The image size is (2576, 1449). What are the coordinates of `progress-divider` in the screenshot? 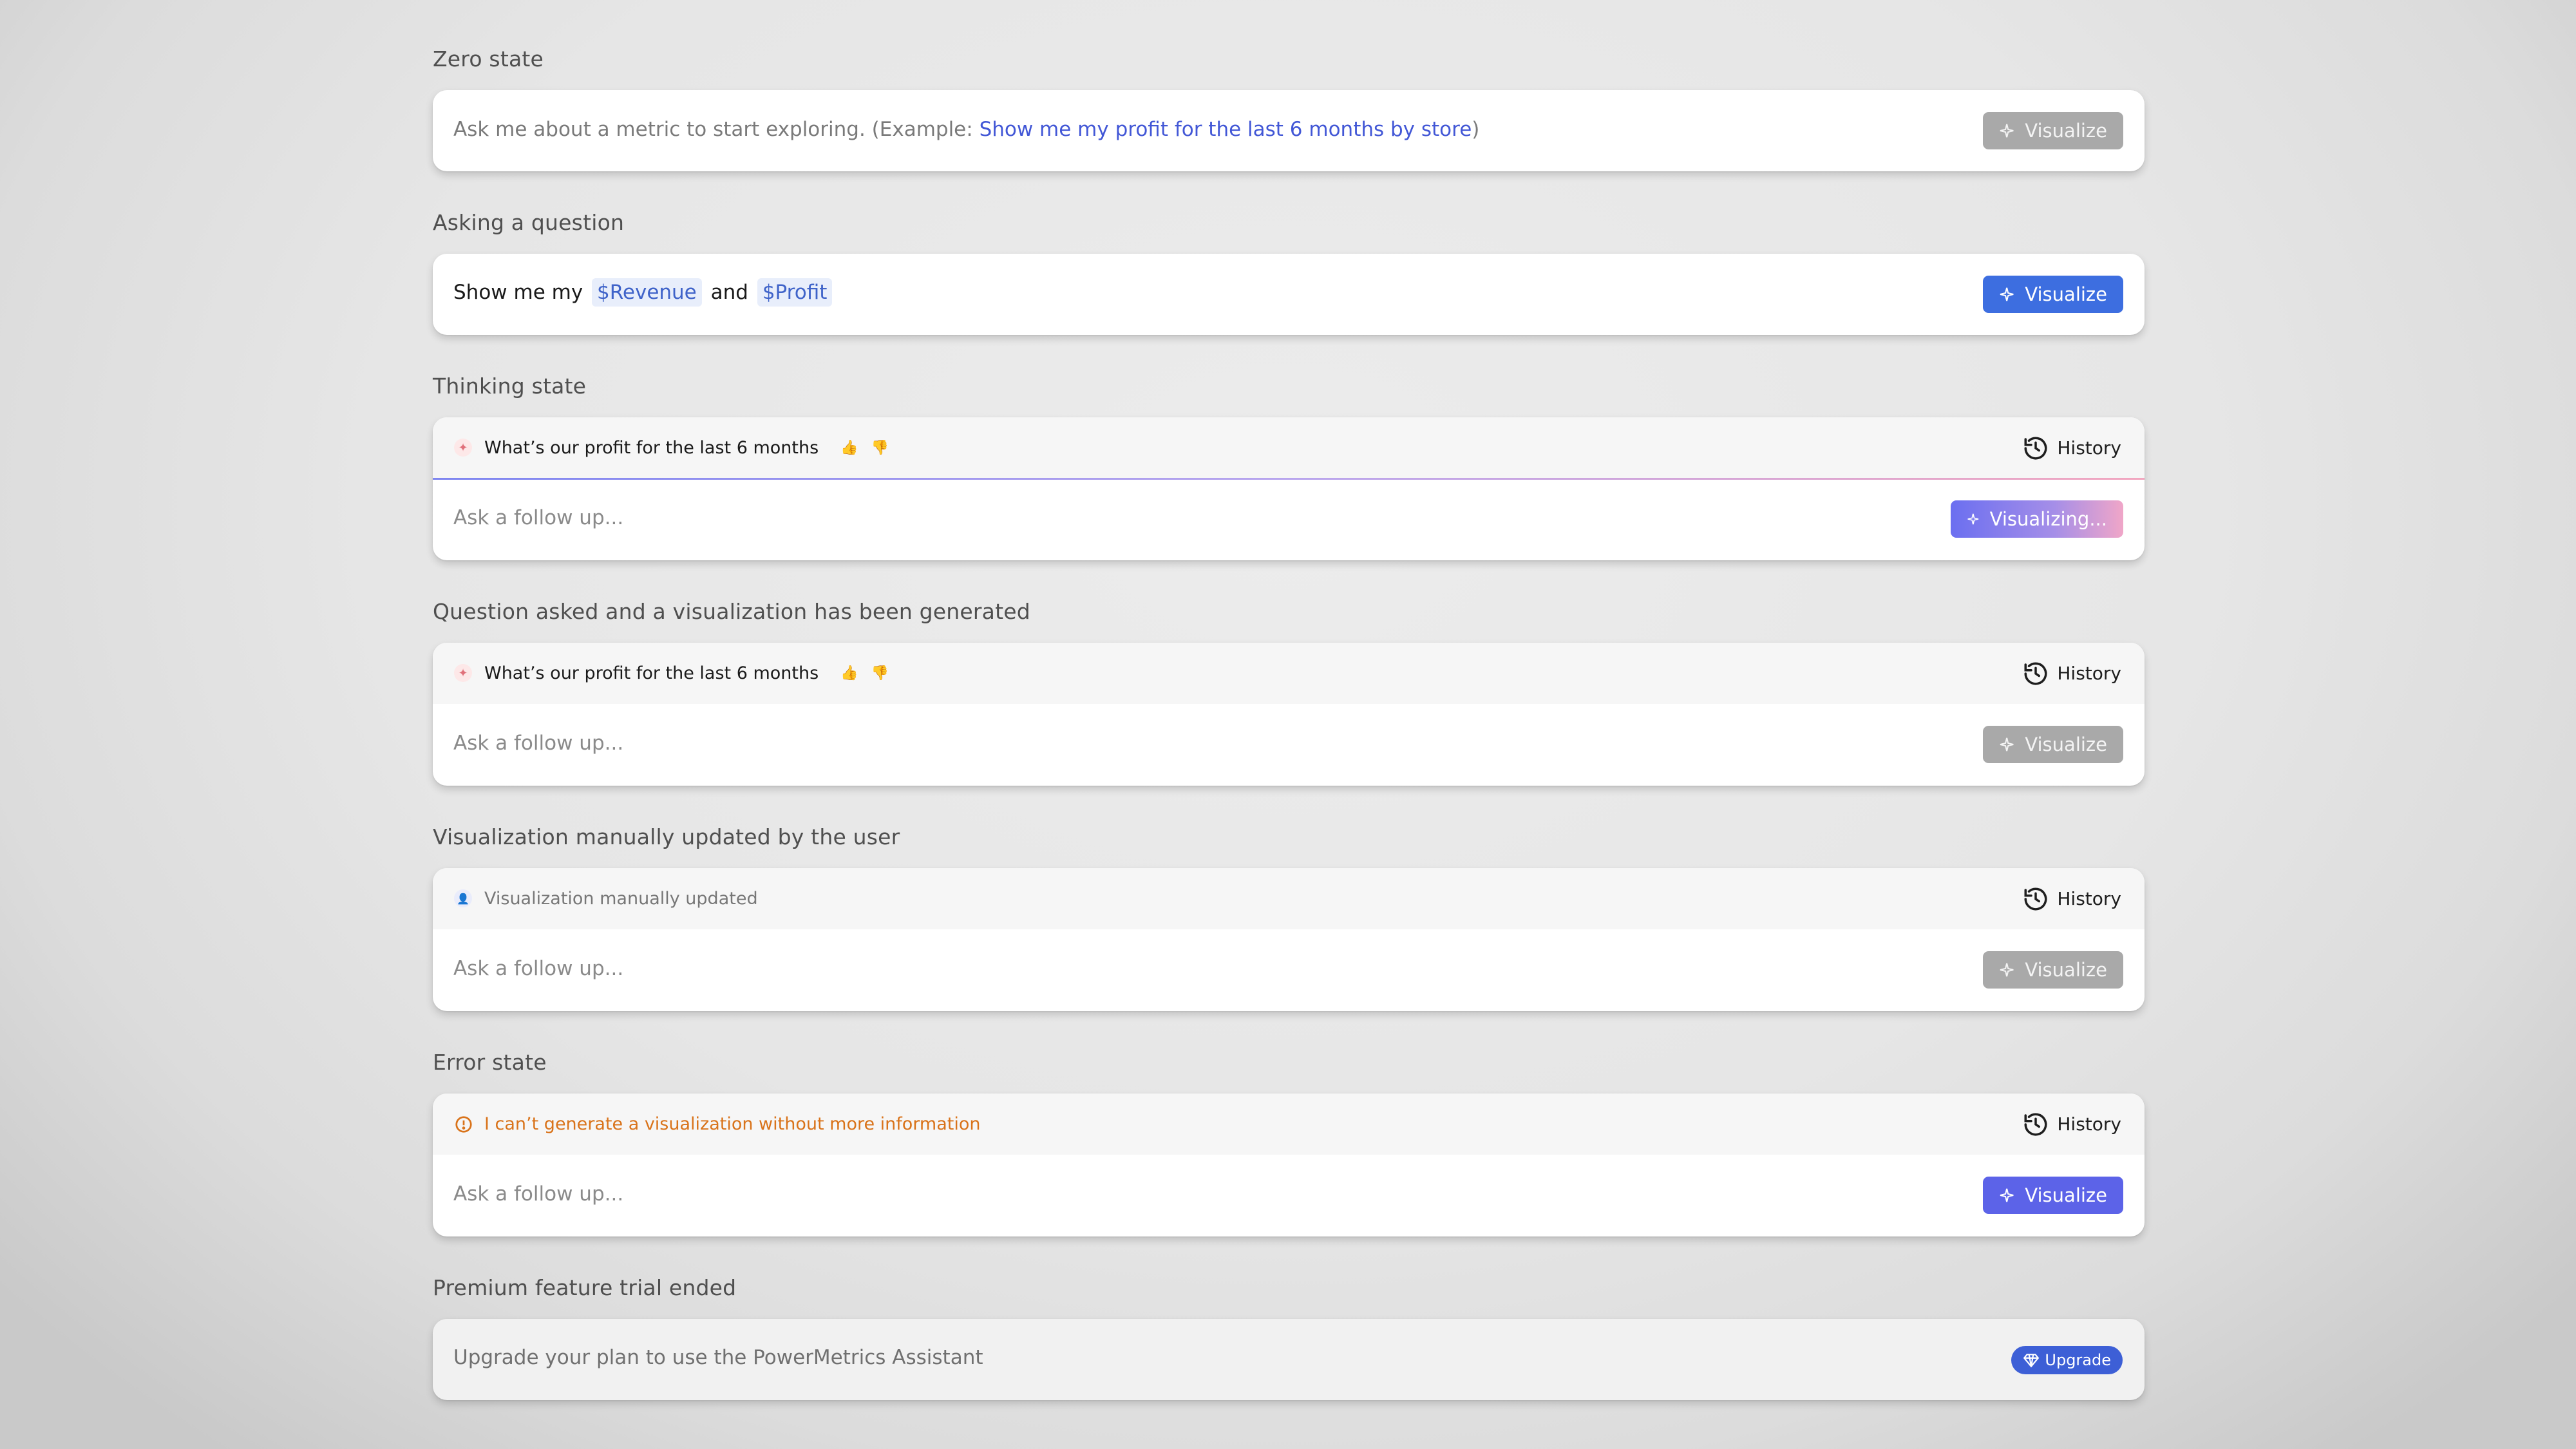 It's located at (1289, 479).